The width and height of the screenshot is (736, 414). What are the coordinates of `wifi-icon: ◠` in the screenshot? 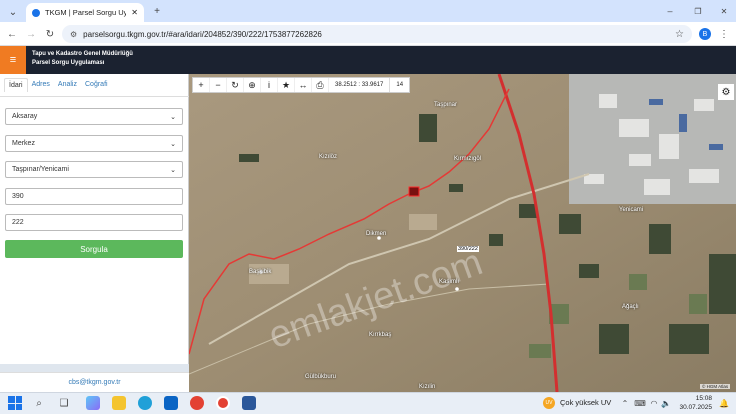 It's located at (654, 403).